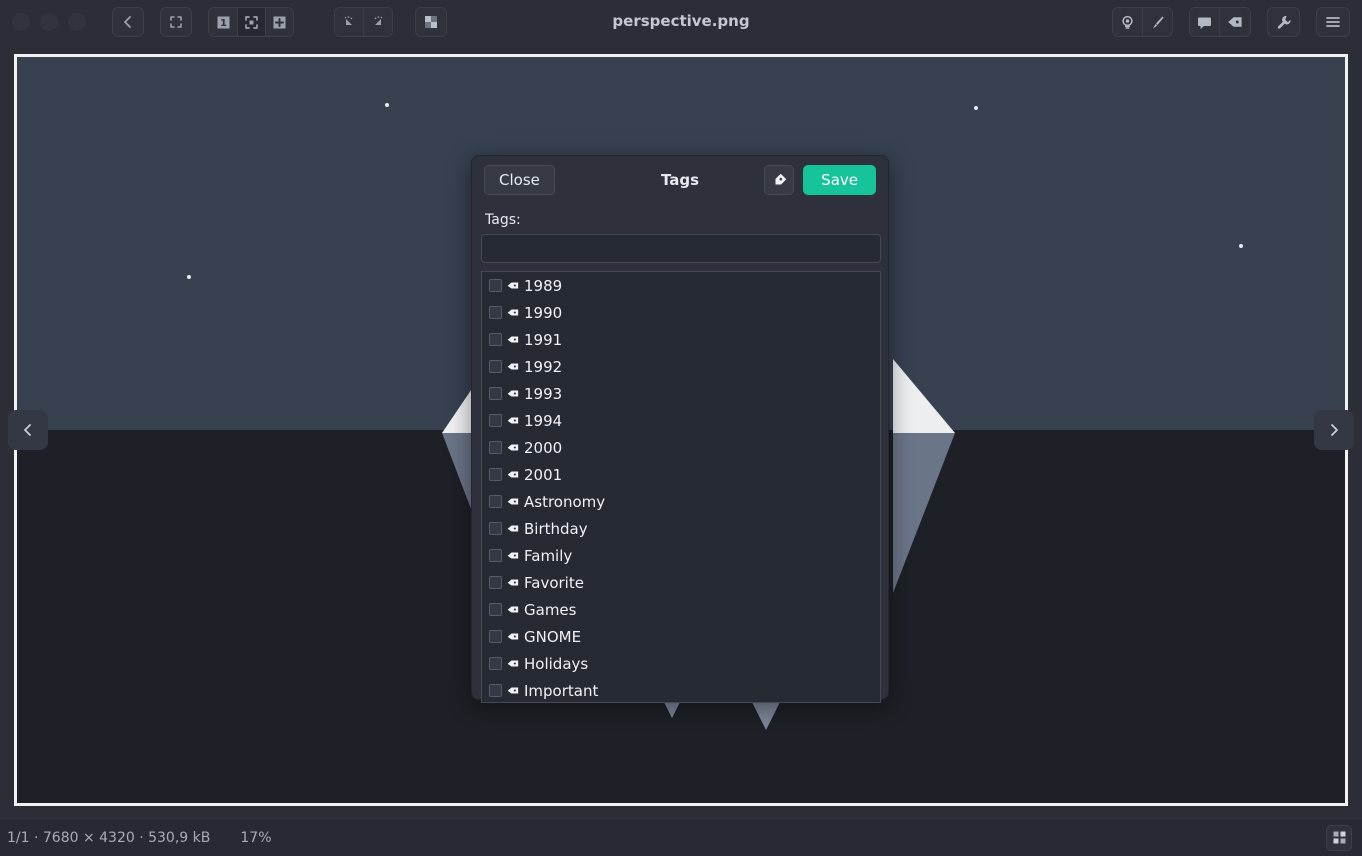  What do you see at coordinates (680, 180) in the screenshot?
I see `dialog-header: Close Tags Save` at bounding box center [680, 180].